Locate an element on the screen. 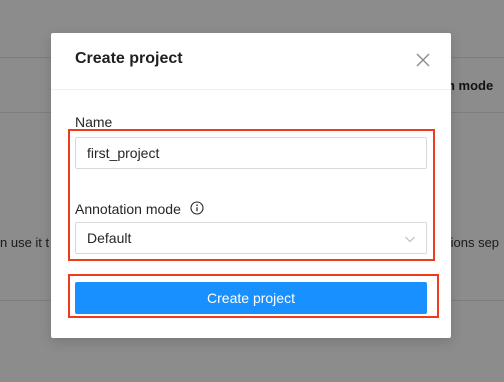 The height and width of the screenshot is (382, 504). name-label: Name is located at coordinates (94, 122).